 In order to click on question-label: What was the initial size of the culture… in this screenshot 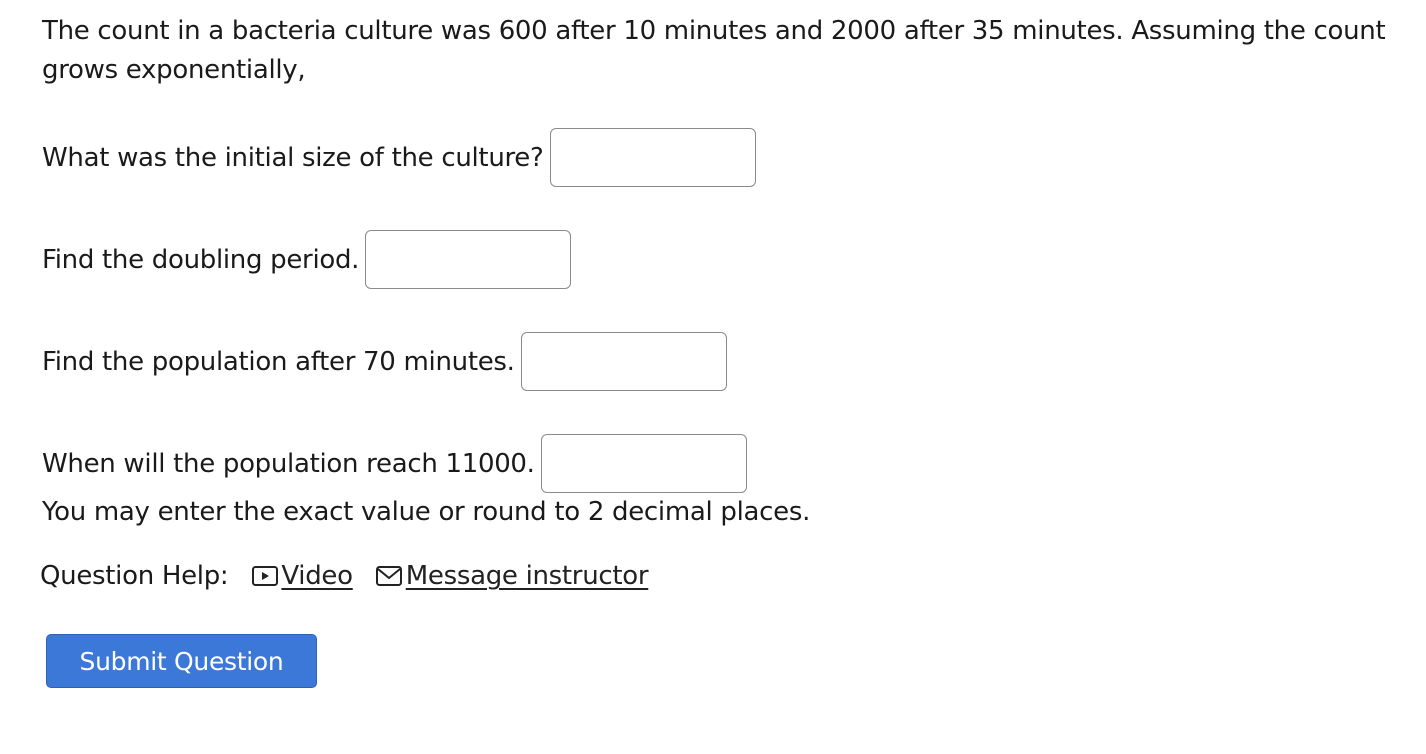, I will do `click(293, 157)`.